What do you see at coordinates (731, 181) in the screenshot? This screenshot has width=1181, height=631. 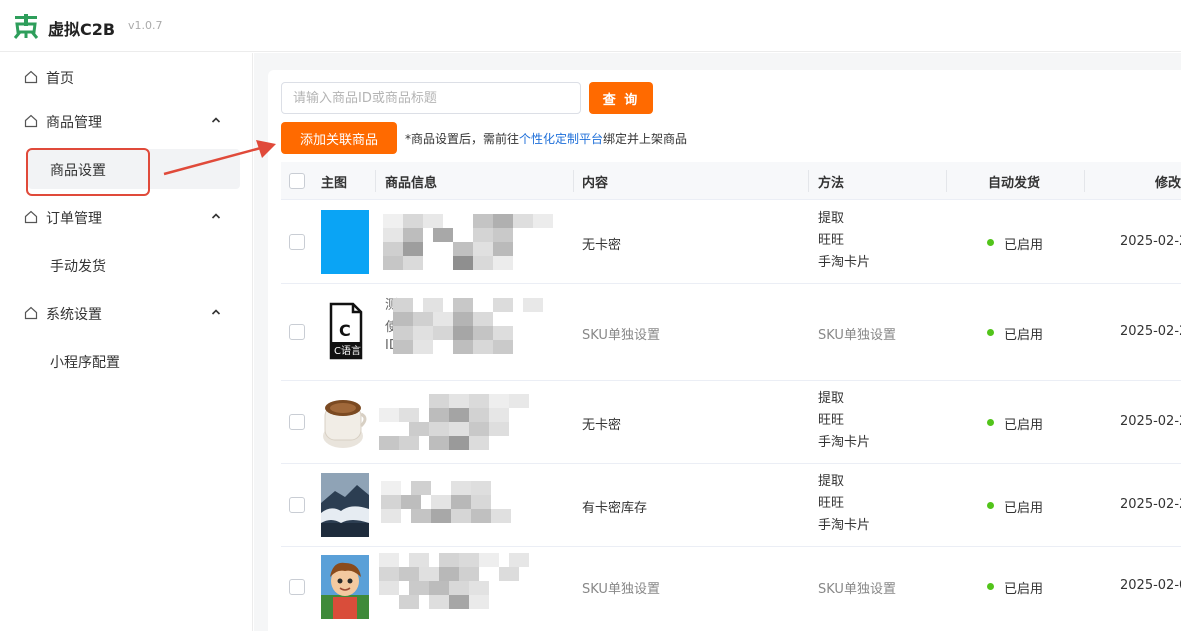 I see `table-header: 主图 商品信息 内容 方法 自动发货 修改` at bounding box center [731, 181].